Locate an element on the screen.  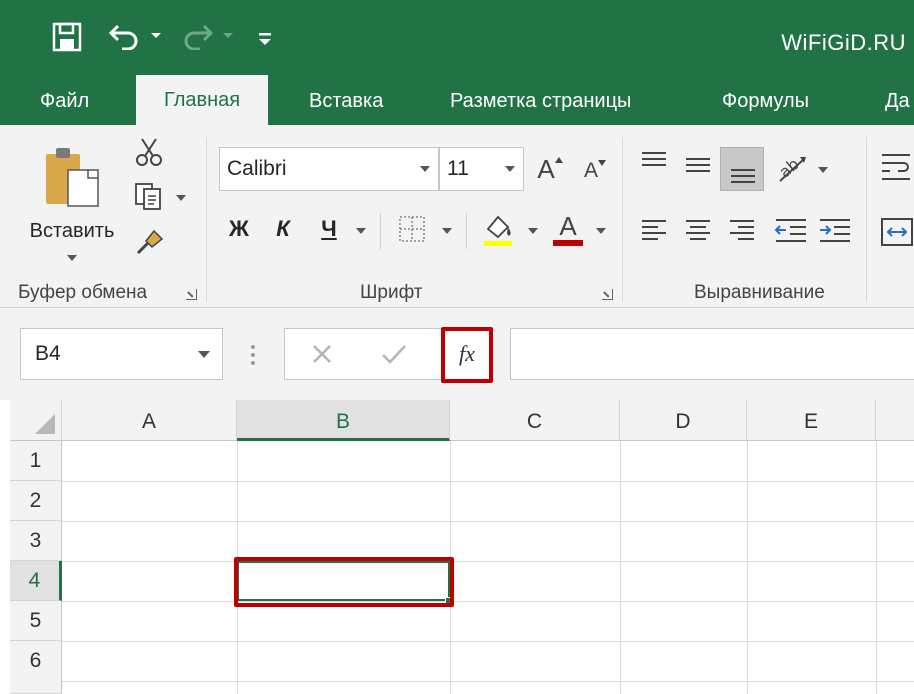
font-launcher-icon is located at coordinates (607, 294).